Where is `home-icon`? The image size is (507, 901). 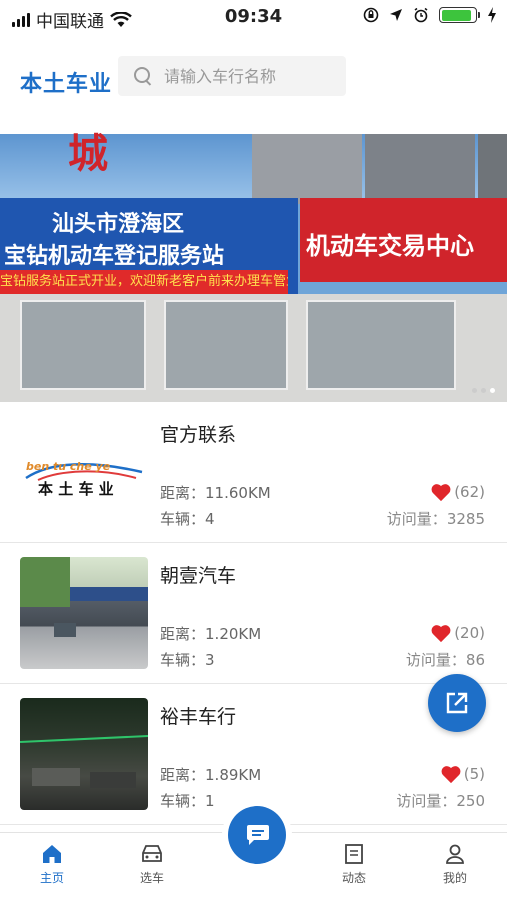 home-icon is located at coordinates (52, 854).